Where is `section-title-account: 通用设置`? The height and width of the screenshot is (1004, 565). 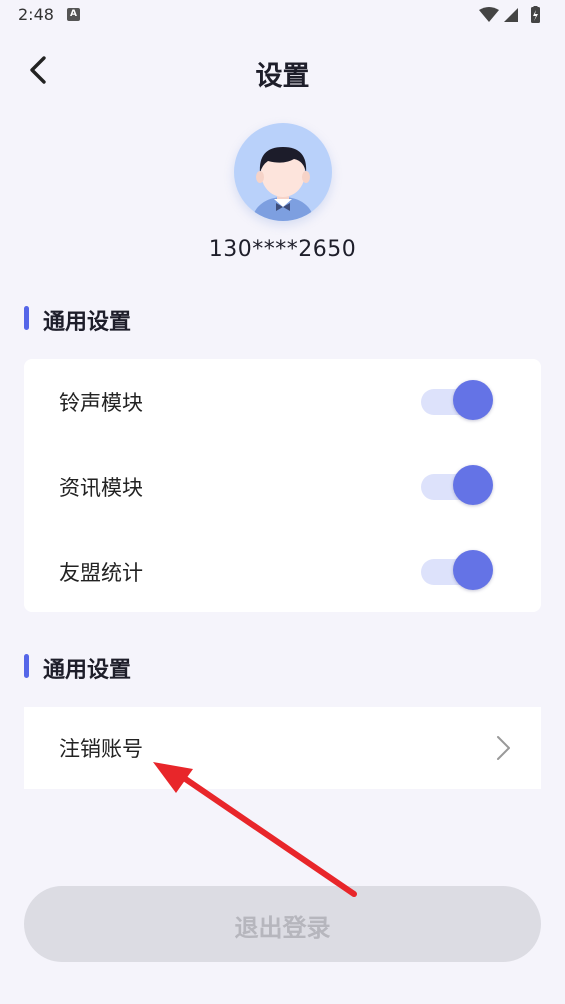 section-title-account: 通用设置 is located at coordinates (124, 667).